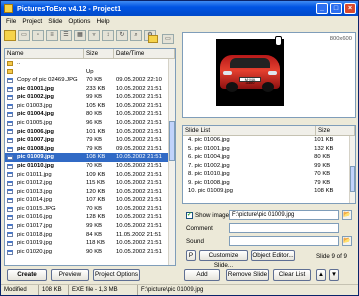 The image size is (359, 296). I want to click on file-row: pic 01018.jpg 84 KB 11.05.2002 21:51, so click(90, 235).